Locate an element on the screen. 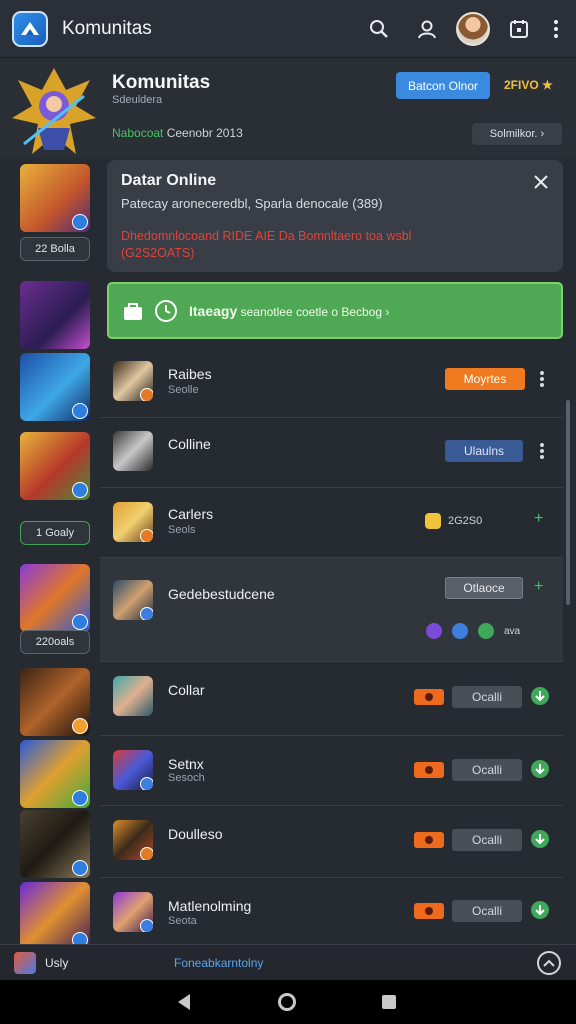  list-item: Carlers Seols 2G2S0 + is located at coordinates (331, 523).